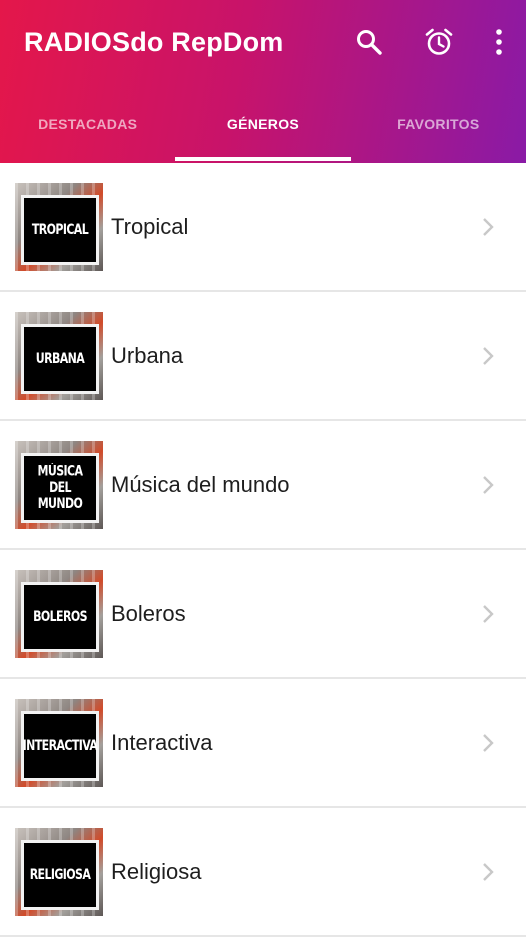 This screenshot has height=937, width=526. What do you see at coordinates (147, 355) in the screenshot?
I see `genre-label: Urbana` at bounding box center [147, 355].